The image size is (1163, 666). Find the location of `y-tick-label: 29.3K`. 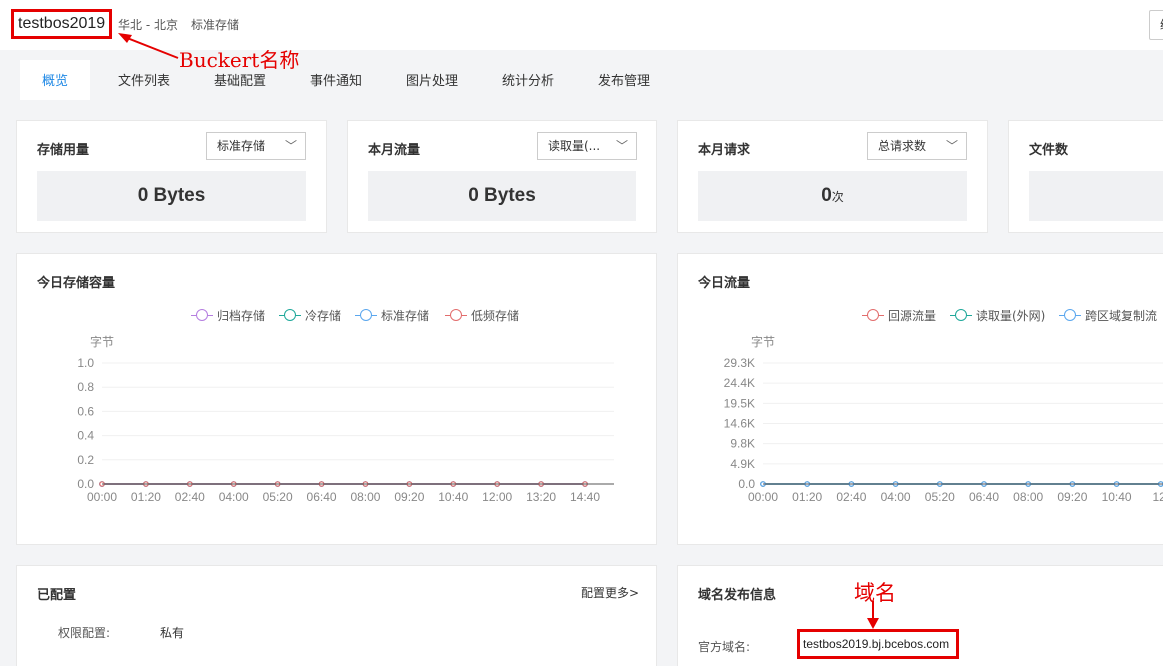

y-tick-label: 29.3K is located at coordinates (739, 363).